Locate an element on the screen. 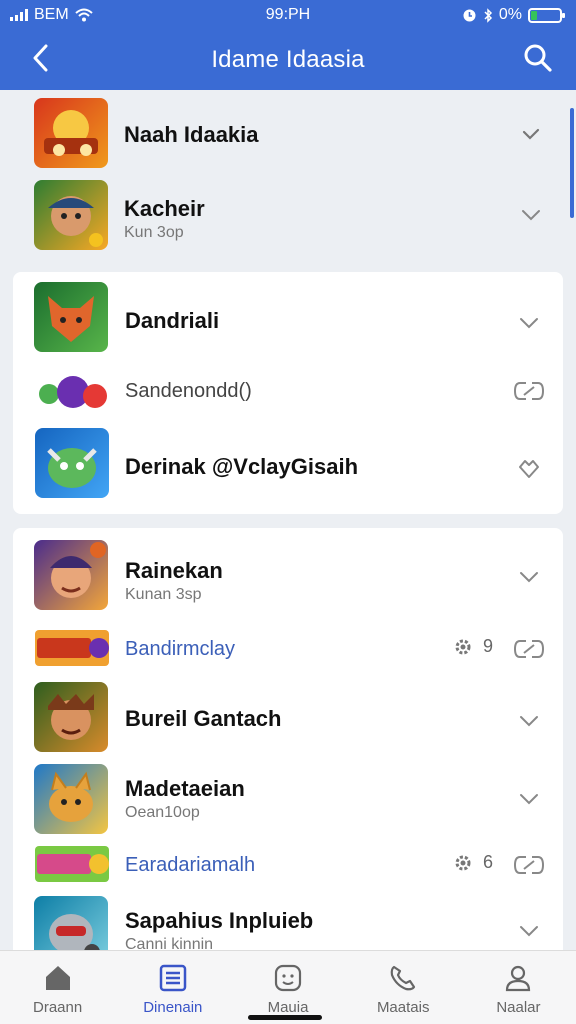 The width and height of the screenshot is (576, 1024). item-title: Naah Idaakia is located at coordinates (191, 134).